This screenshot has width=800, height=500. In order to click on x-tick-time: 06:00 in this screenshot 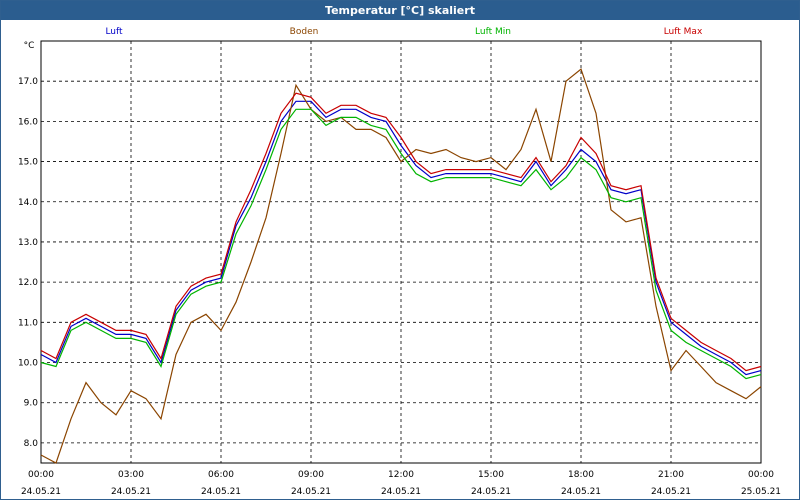, I will do `click(221, 475)`.